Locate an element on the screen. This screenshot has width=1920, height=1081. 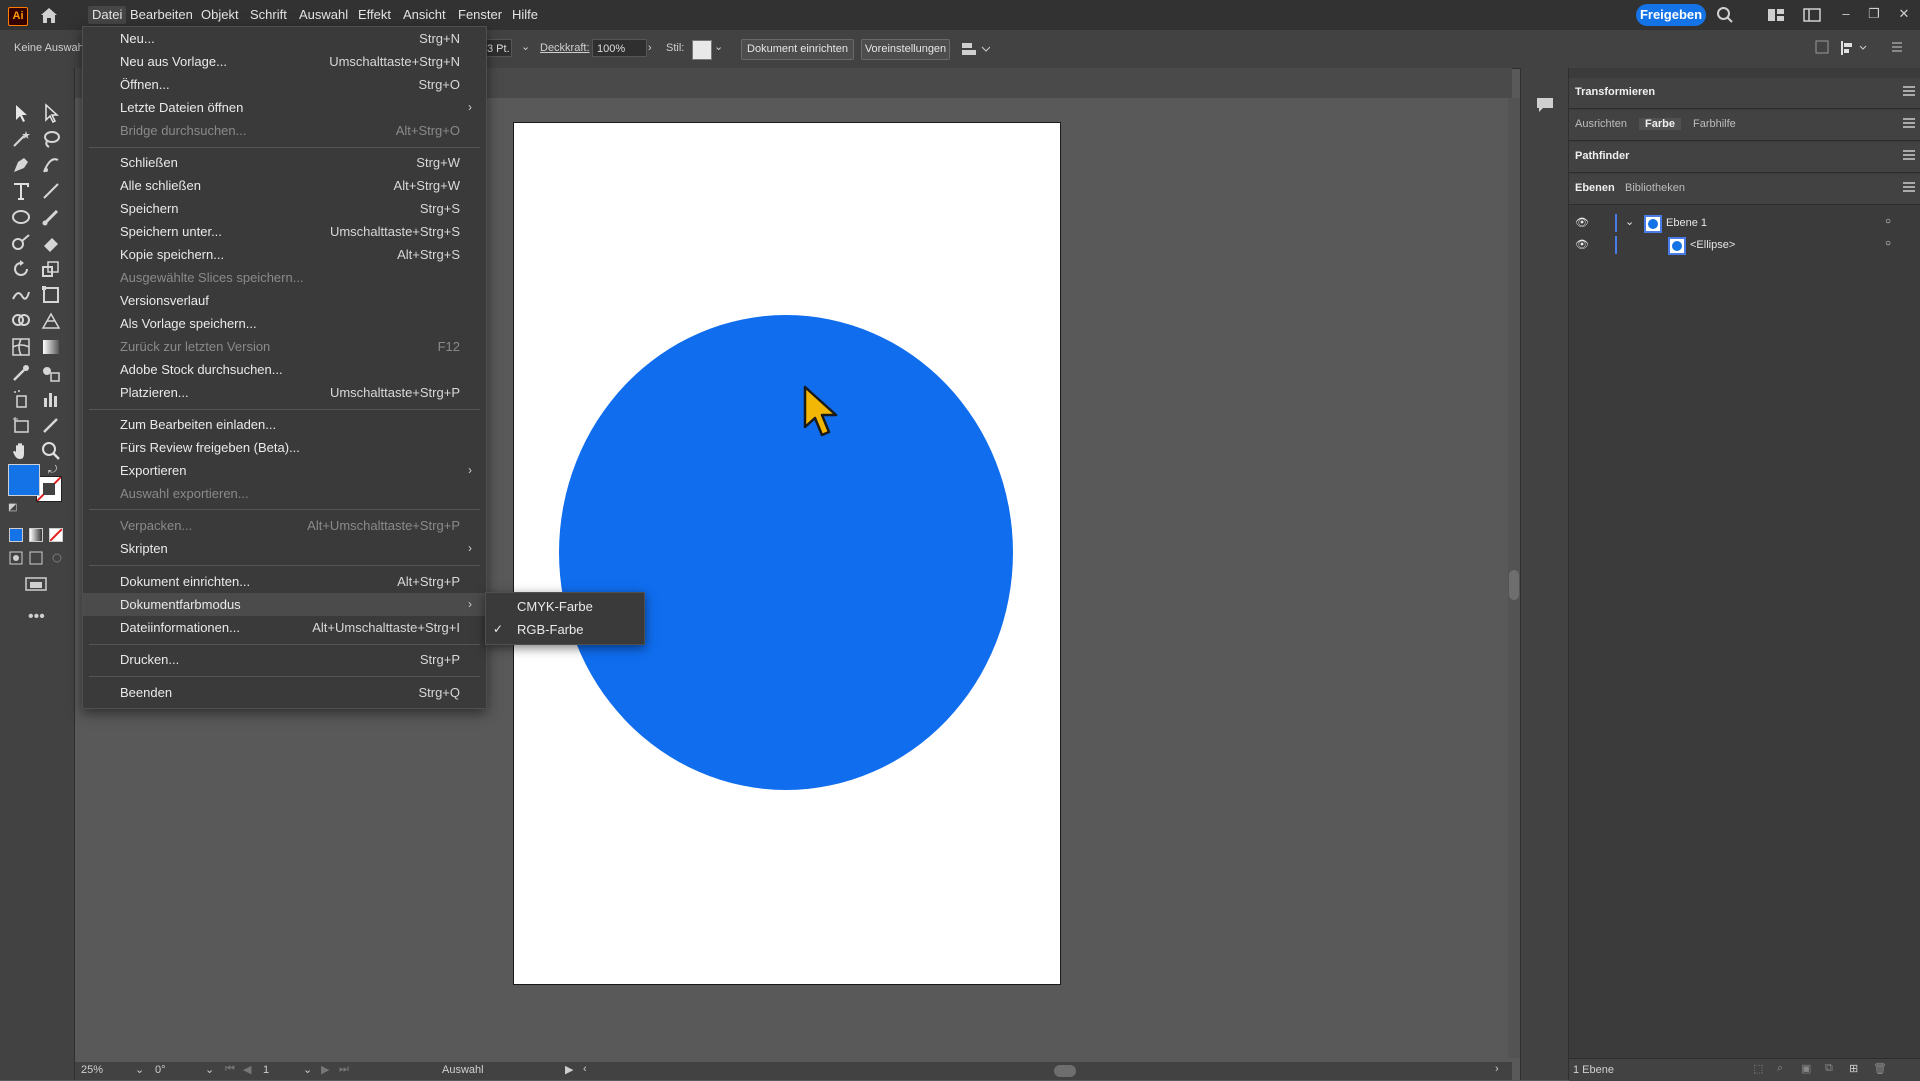
tab-ebenen: Ebenen is located at coordinates (1595, 188).